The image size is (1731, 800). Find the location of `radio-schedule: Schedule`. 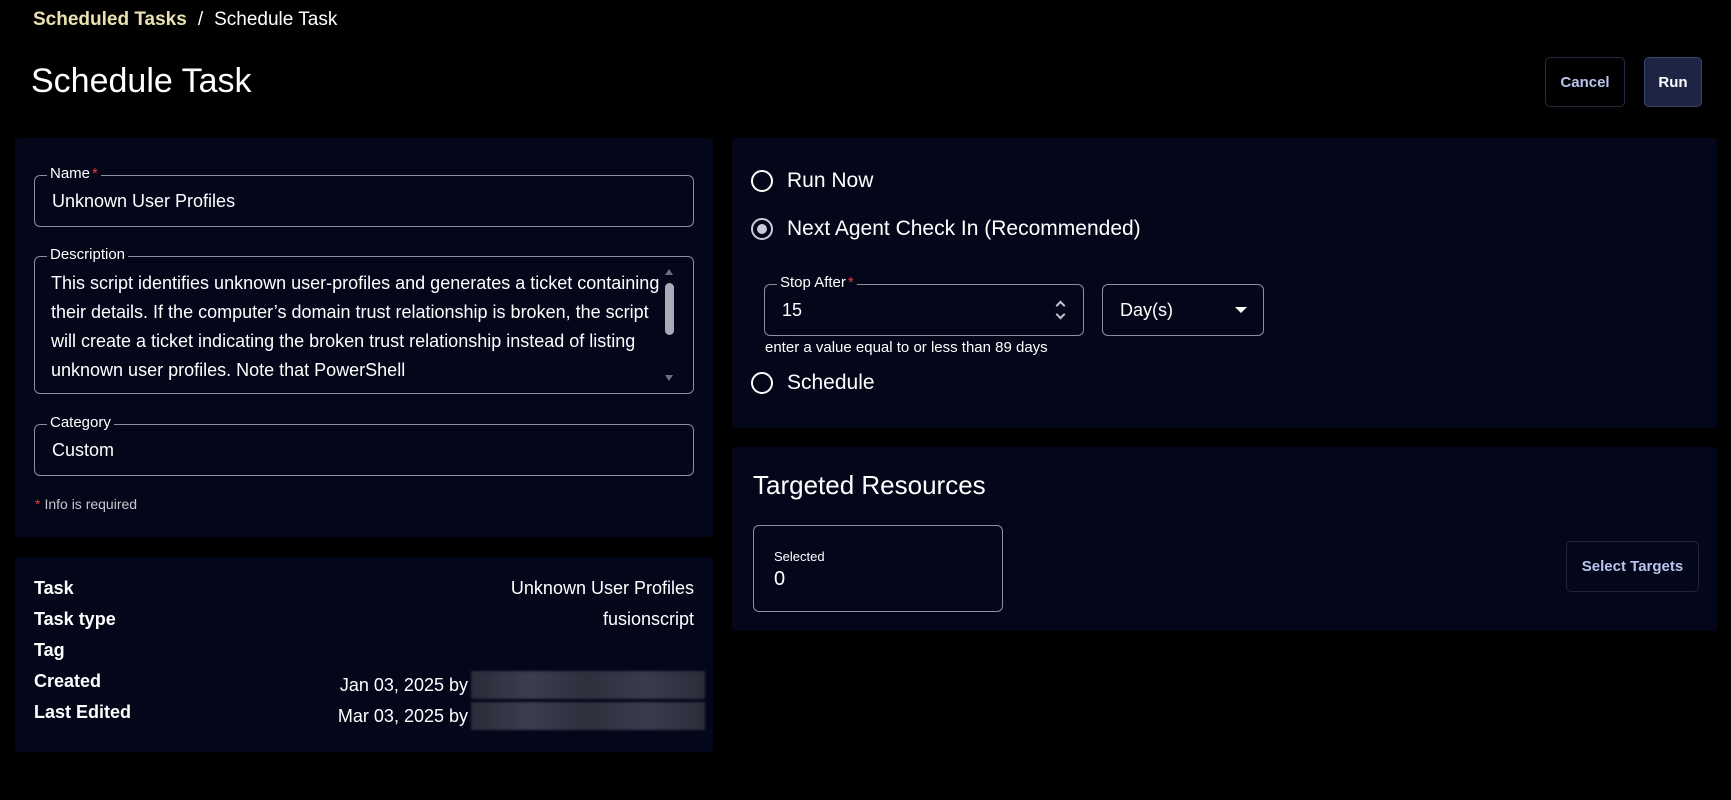

radio-schedule: Schedule is located at coordinates (813, 383).